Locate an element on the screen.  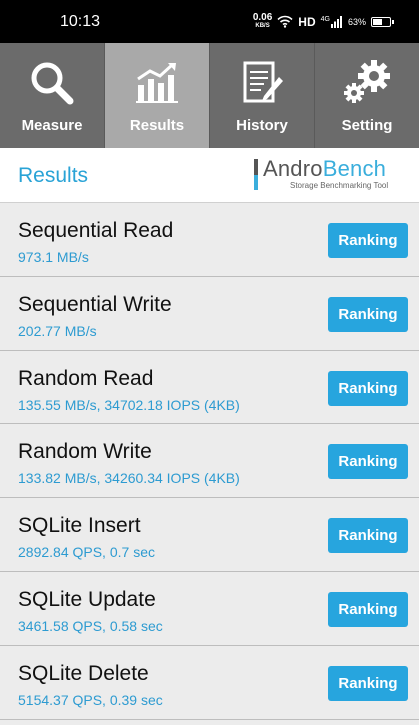
result-value: 5154.37 QPS, 0.39 sec is located at coordinates (90, 699).